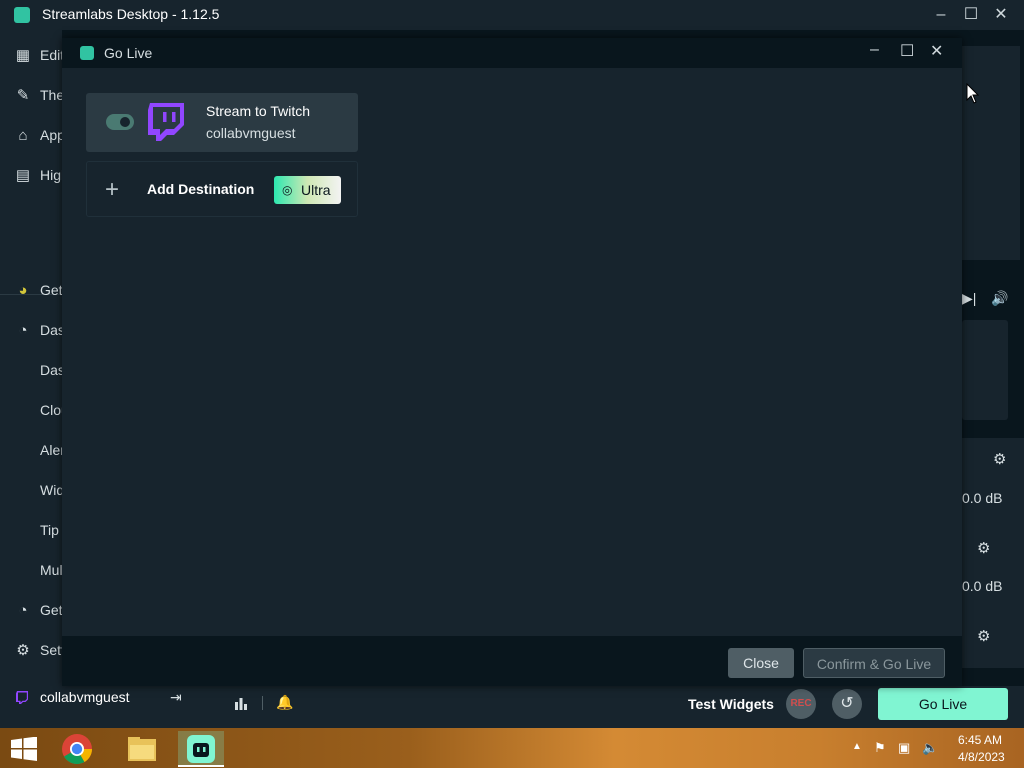  Describe the element at coordinates (731, 704) in the screenshot. I see `test-widgets-button: Test Widgets` at that location.